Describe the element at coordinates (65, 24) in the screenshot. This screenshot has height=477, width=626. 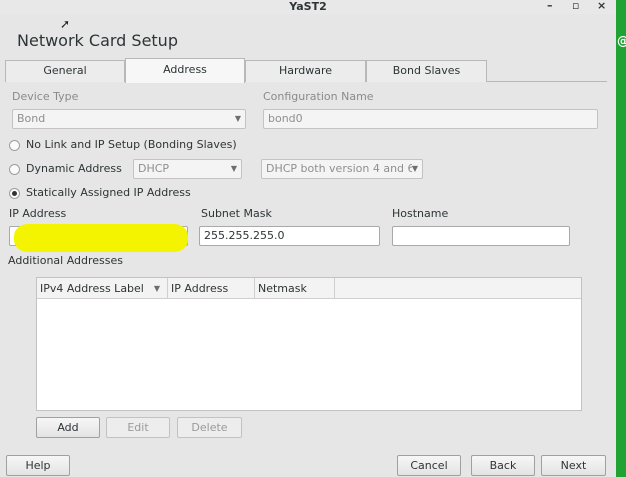
I see `mouse-pointer-icon: ➚` at that location.